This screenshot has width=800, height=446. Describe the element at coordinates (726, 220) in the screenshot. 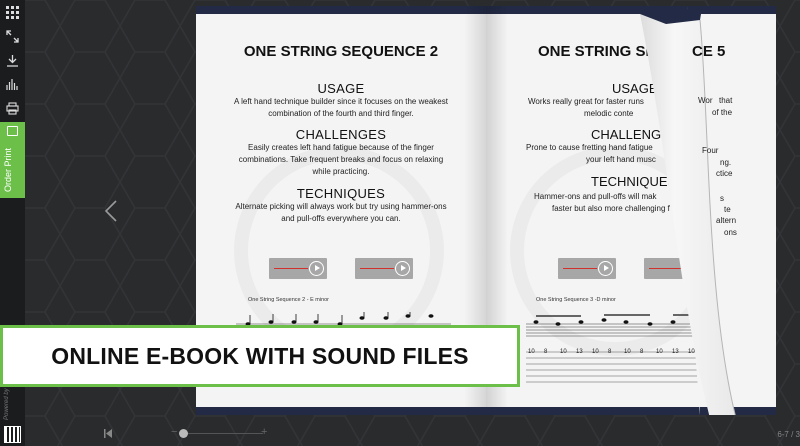

I see `techniques-tail: altern` at that location.